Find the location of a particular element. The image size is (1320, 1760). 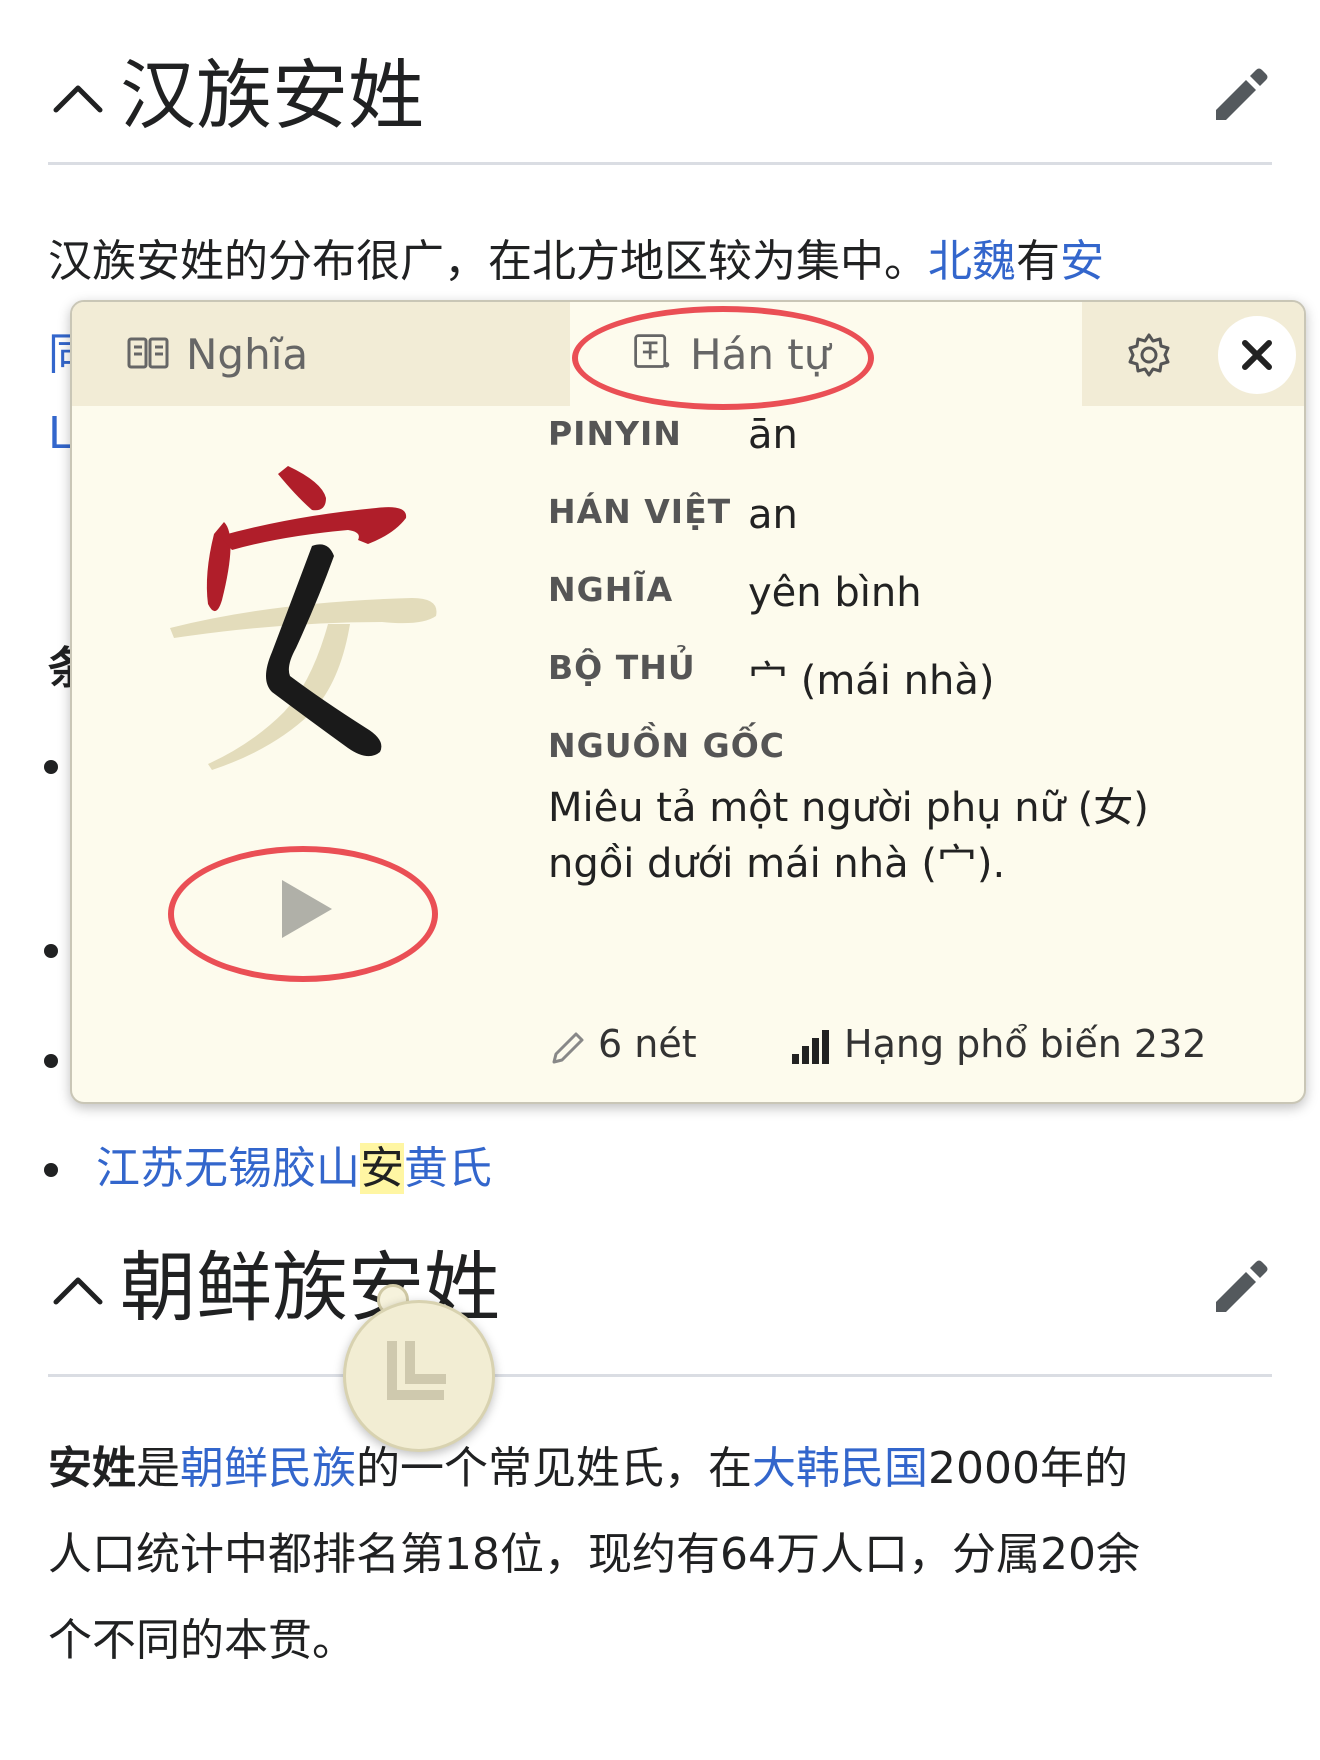

magnifier-handle is located at coordinates (419, 1376).